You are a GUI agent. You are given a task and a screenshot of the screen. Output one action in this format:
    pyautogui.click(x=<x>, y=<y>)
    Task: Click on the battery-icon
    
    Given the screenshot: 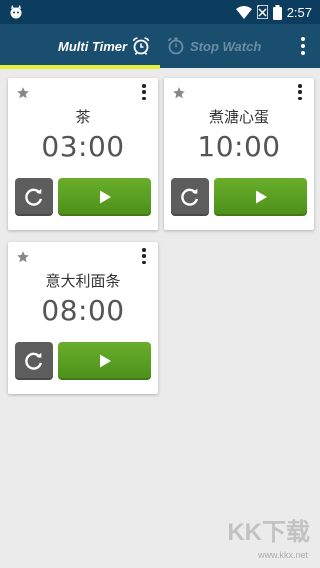 What is the action you would take?
    pyautogui.click(x=277, y=12)
    